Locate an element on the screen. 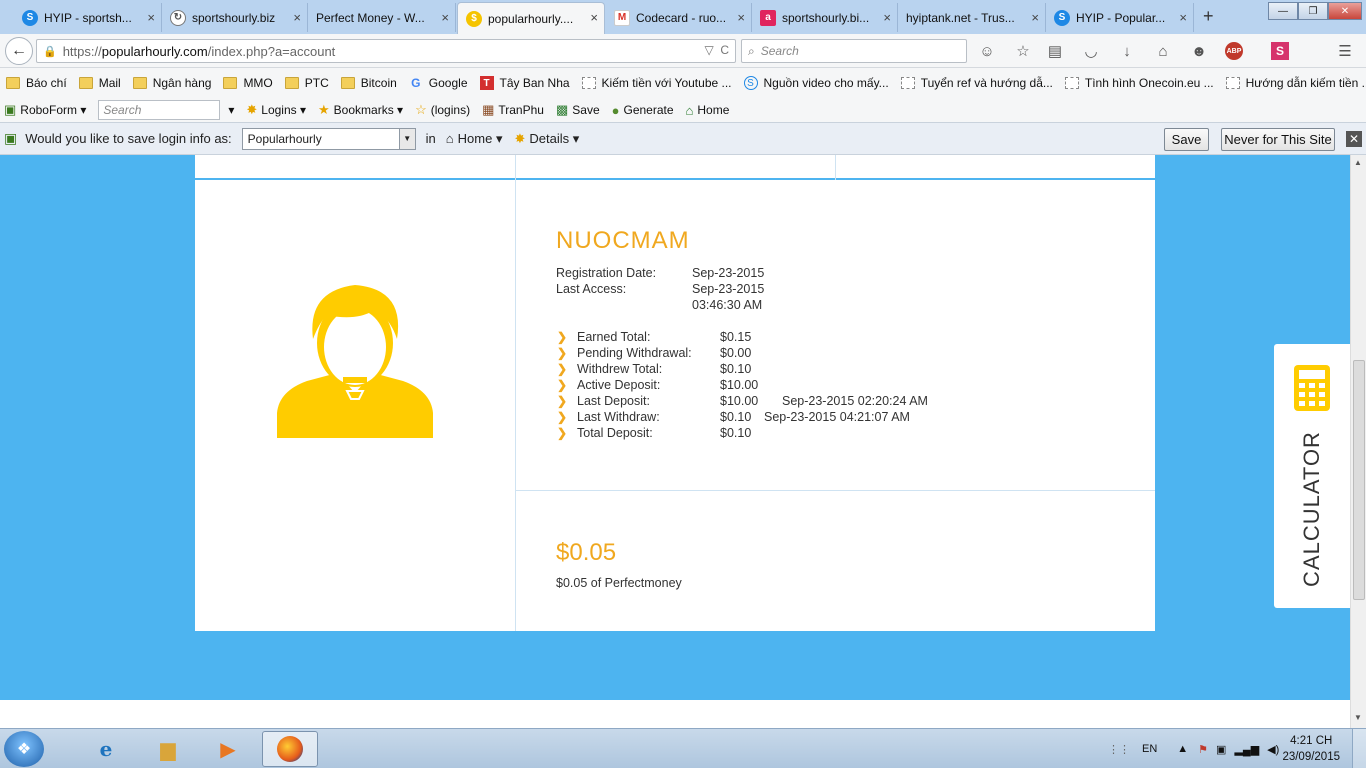 The width and height of the screenshot is (1366, 768). scroll-down-arrow-icon: ▼ is located at coordinates (1358, 717).